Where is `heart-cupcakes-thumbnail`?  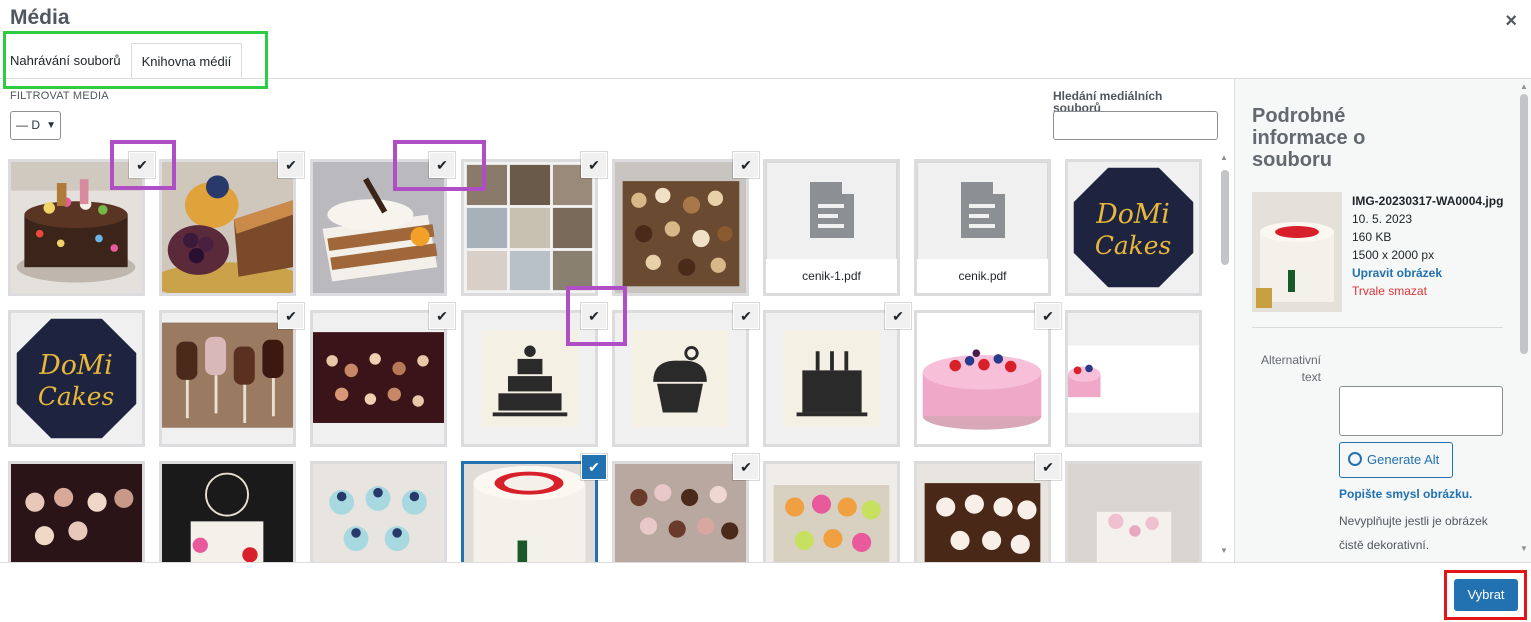
heart-cupcakes-thumbnail is located at coordinates (982, 513).